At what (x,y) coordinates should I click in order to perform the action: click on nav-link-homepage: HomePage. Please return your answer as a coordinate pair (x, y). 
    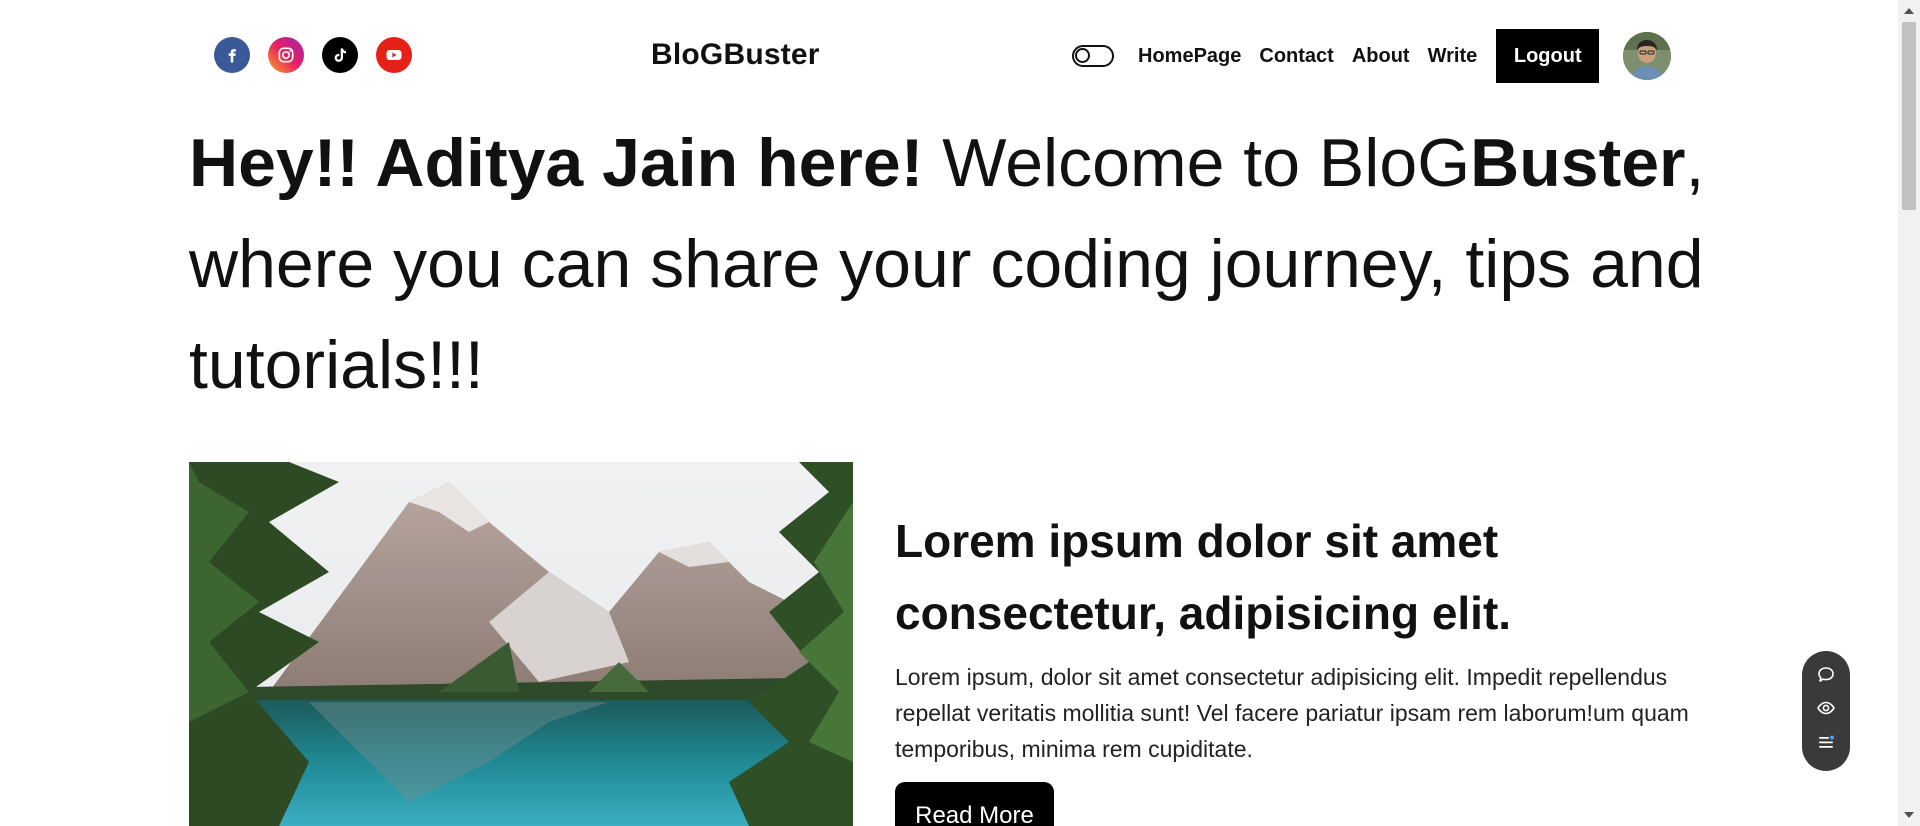
    Looking at the image, I should click on (1189, 56).